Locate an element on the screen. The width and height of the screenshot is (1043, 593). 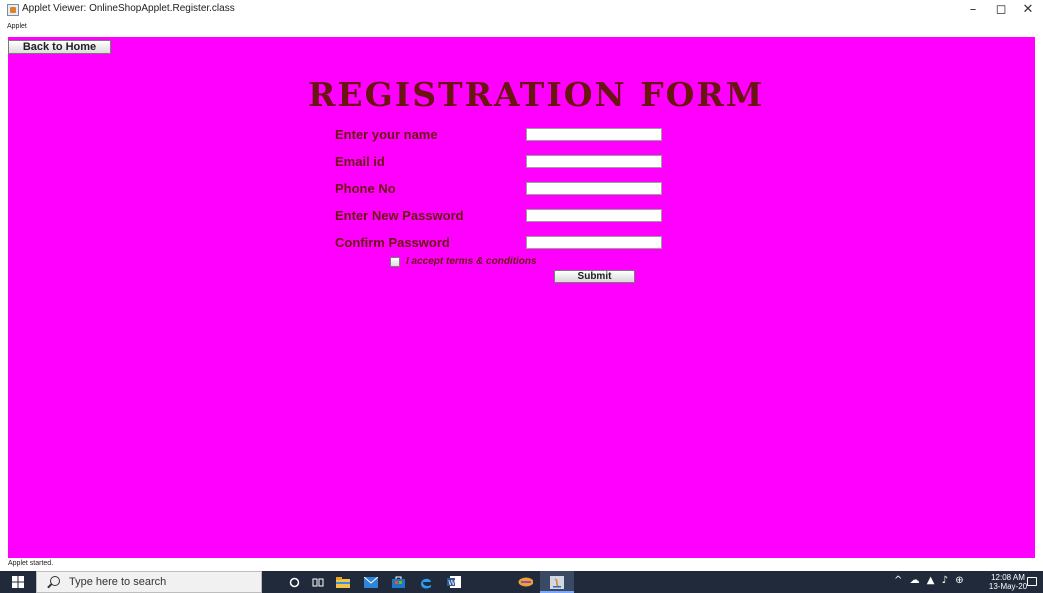
chevron-up-icon: ^ is located at coordinates (898, 580).